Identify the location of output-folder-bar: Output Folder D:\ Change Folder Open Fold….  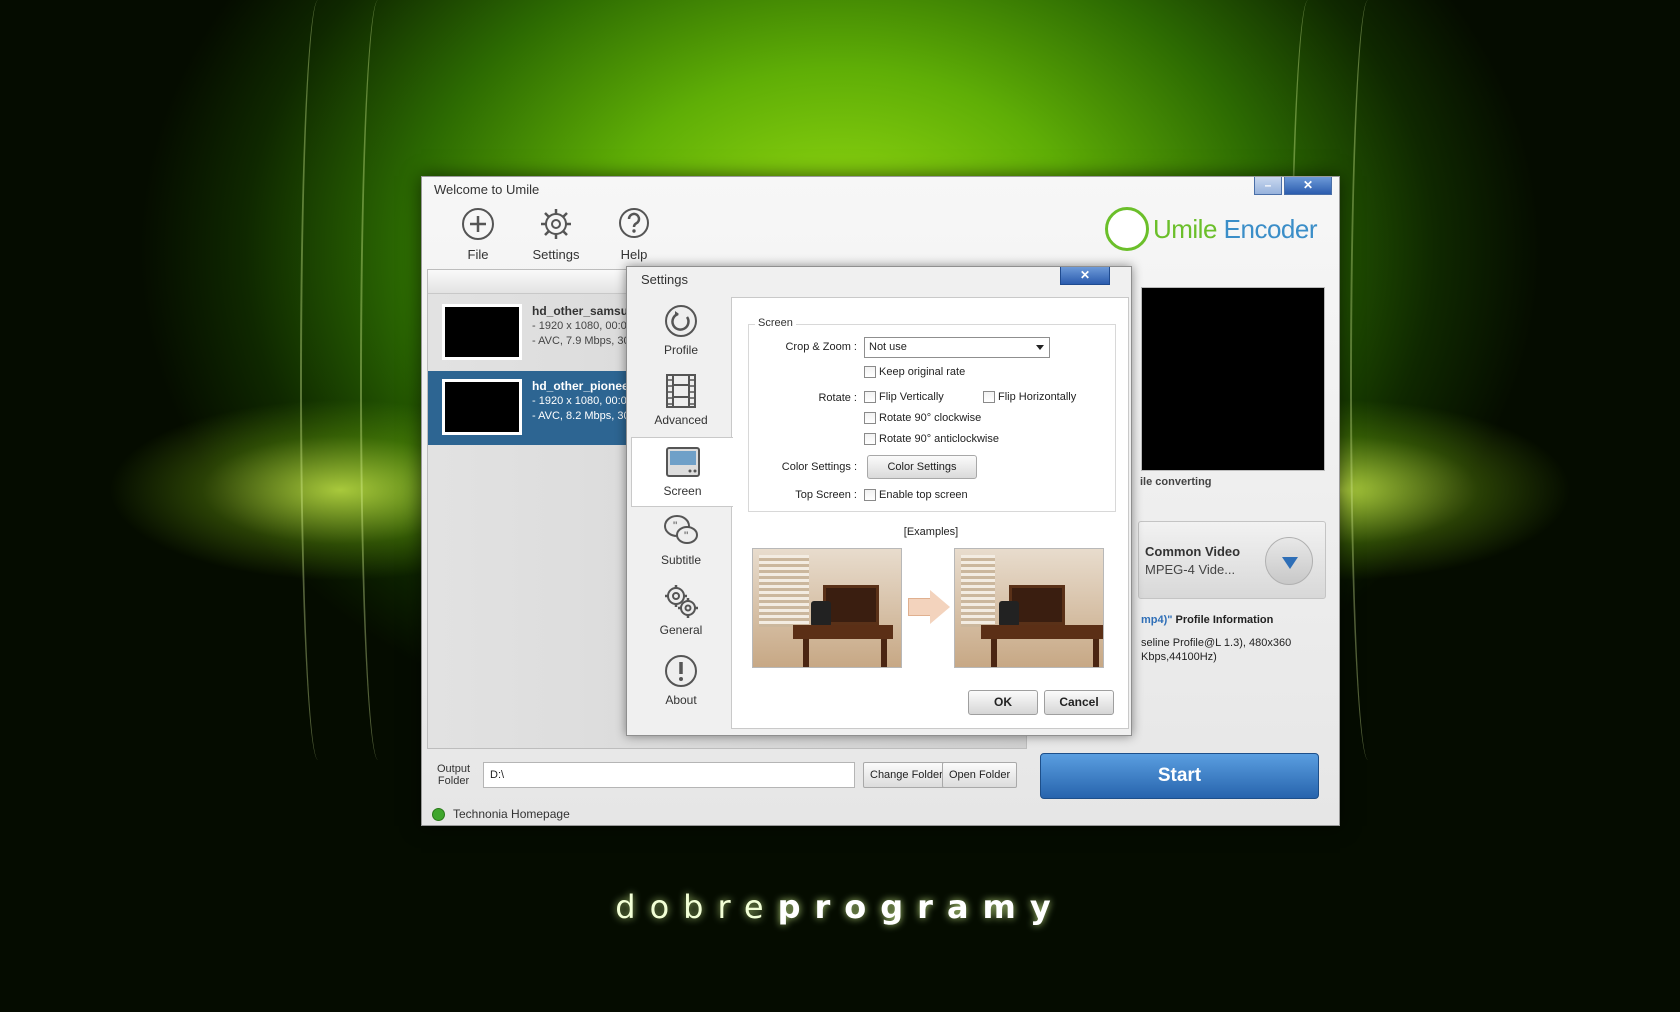
(724, 776).